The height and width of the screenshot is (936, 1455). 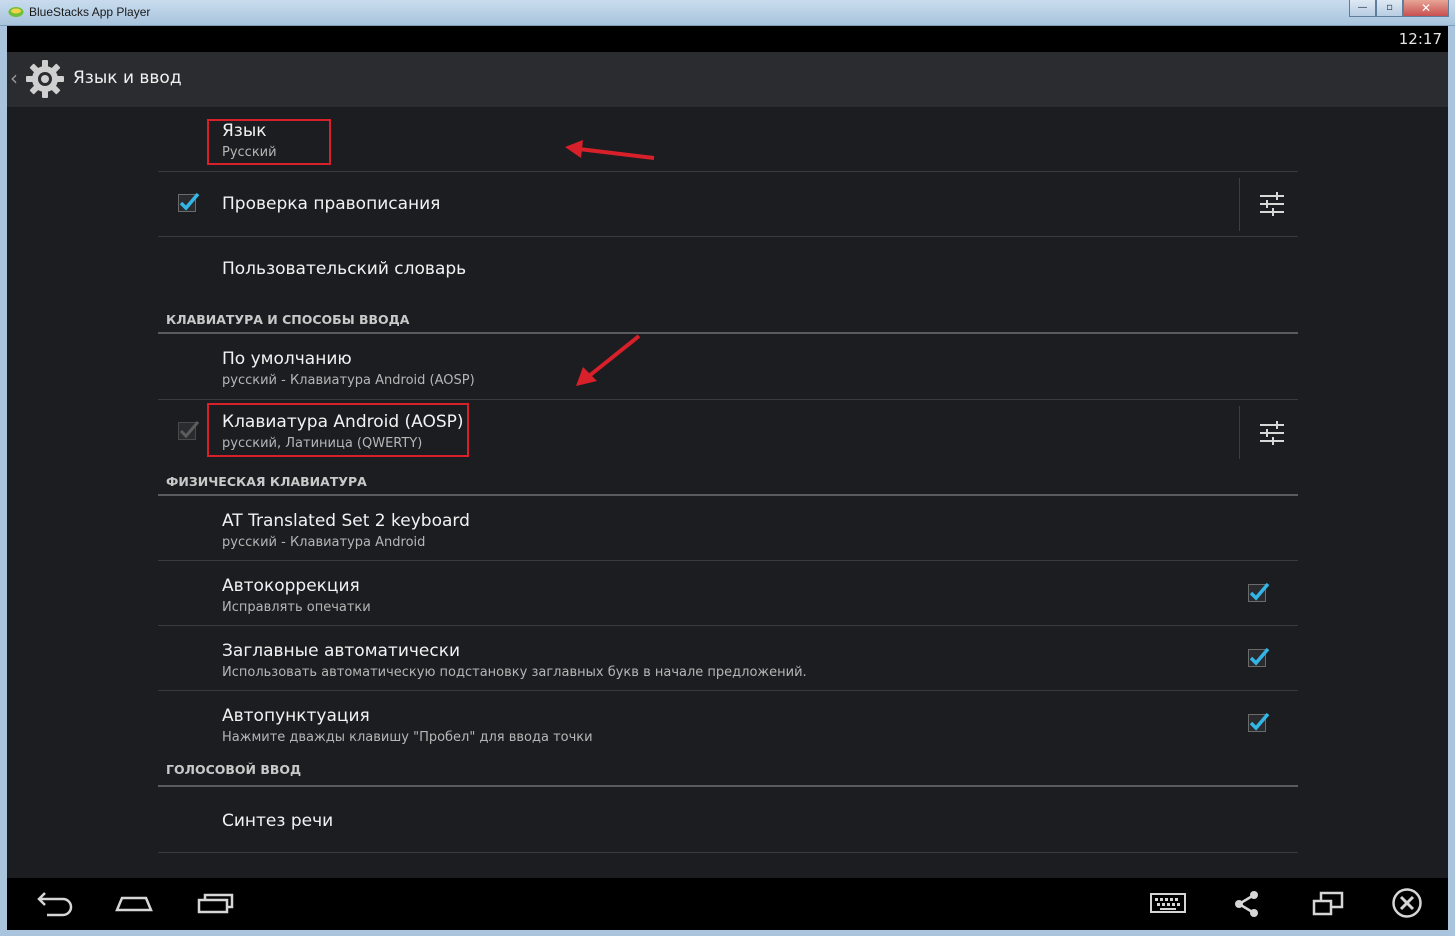 I want to click on status-clock: 12:17, so click(x=1420, y=39).